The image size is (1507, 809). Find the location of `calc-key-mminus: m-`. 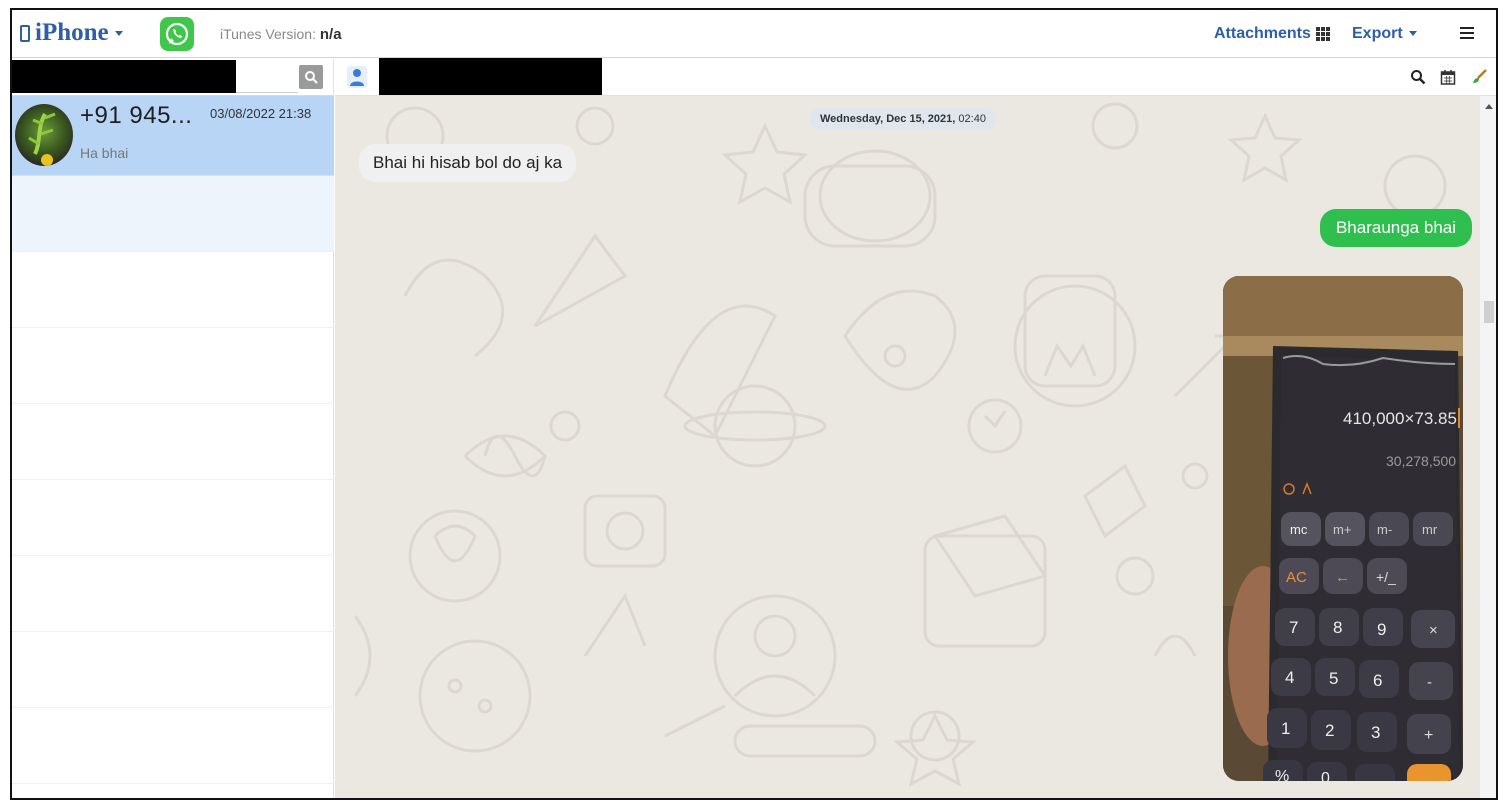

calc-key-mminus: m- is located at coordinates (1384, 529).